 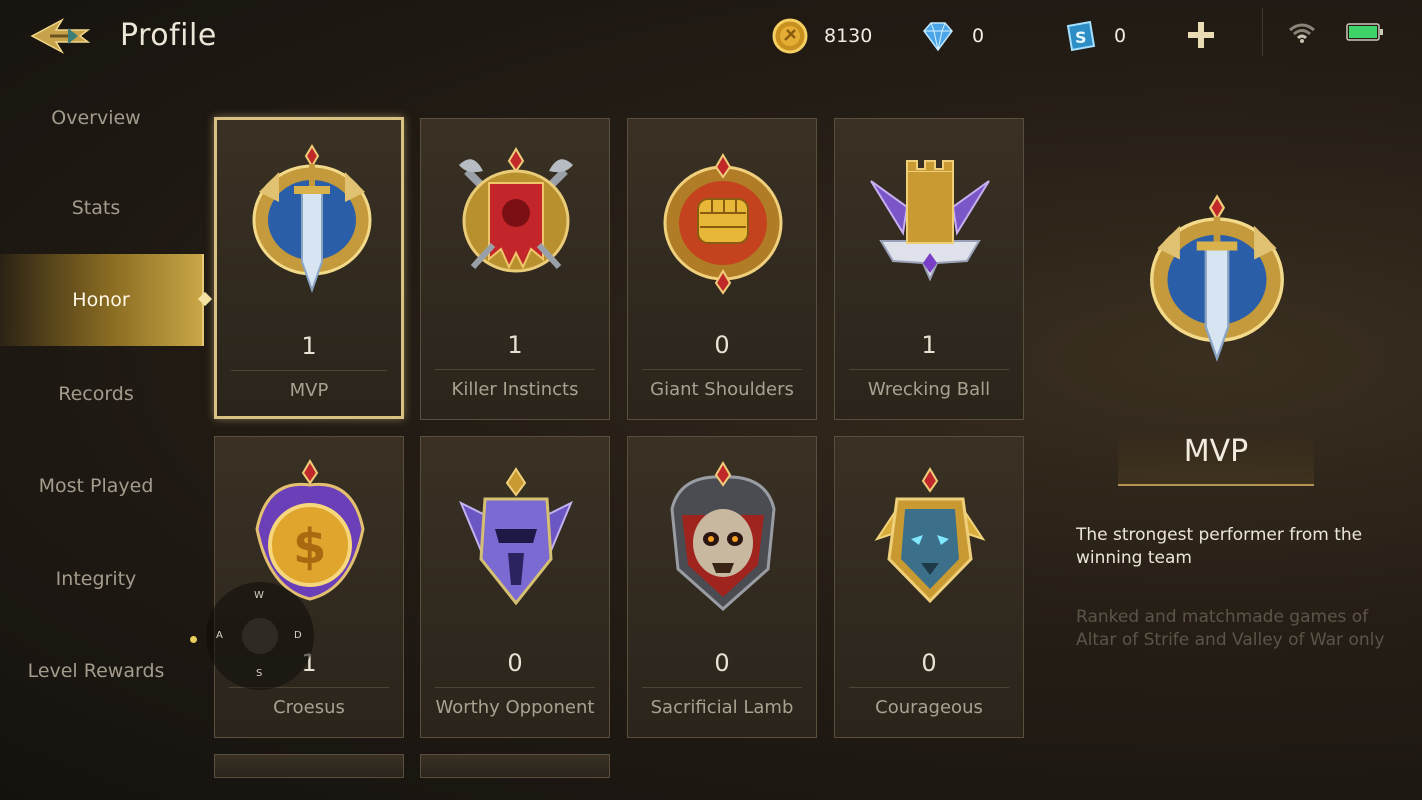 I want to click on page-title: Profile, so click(x=168, y=35).